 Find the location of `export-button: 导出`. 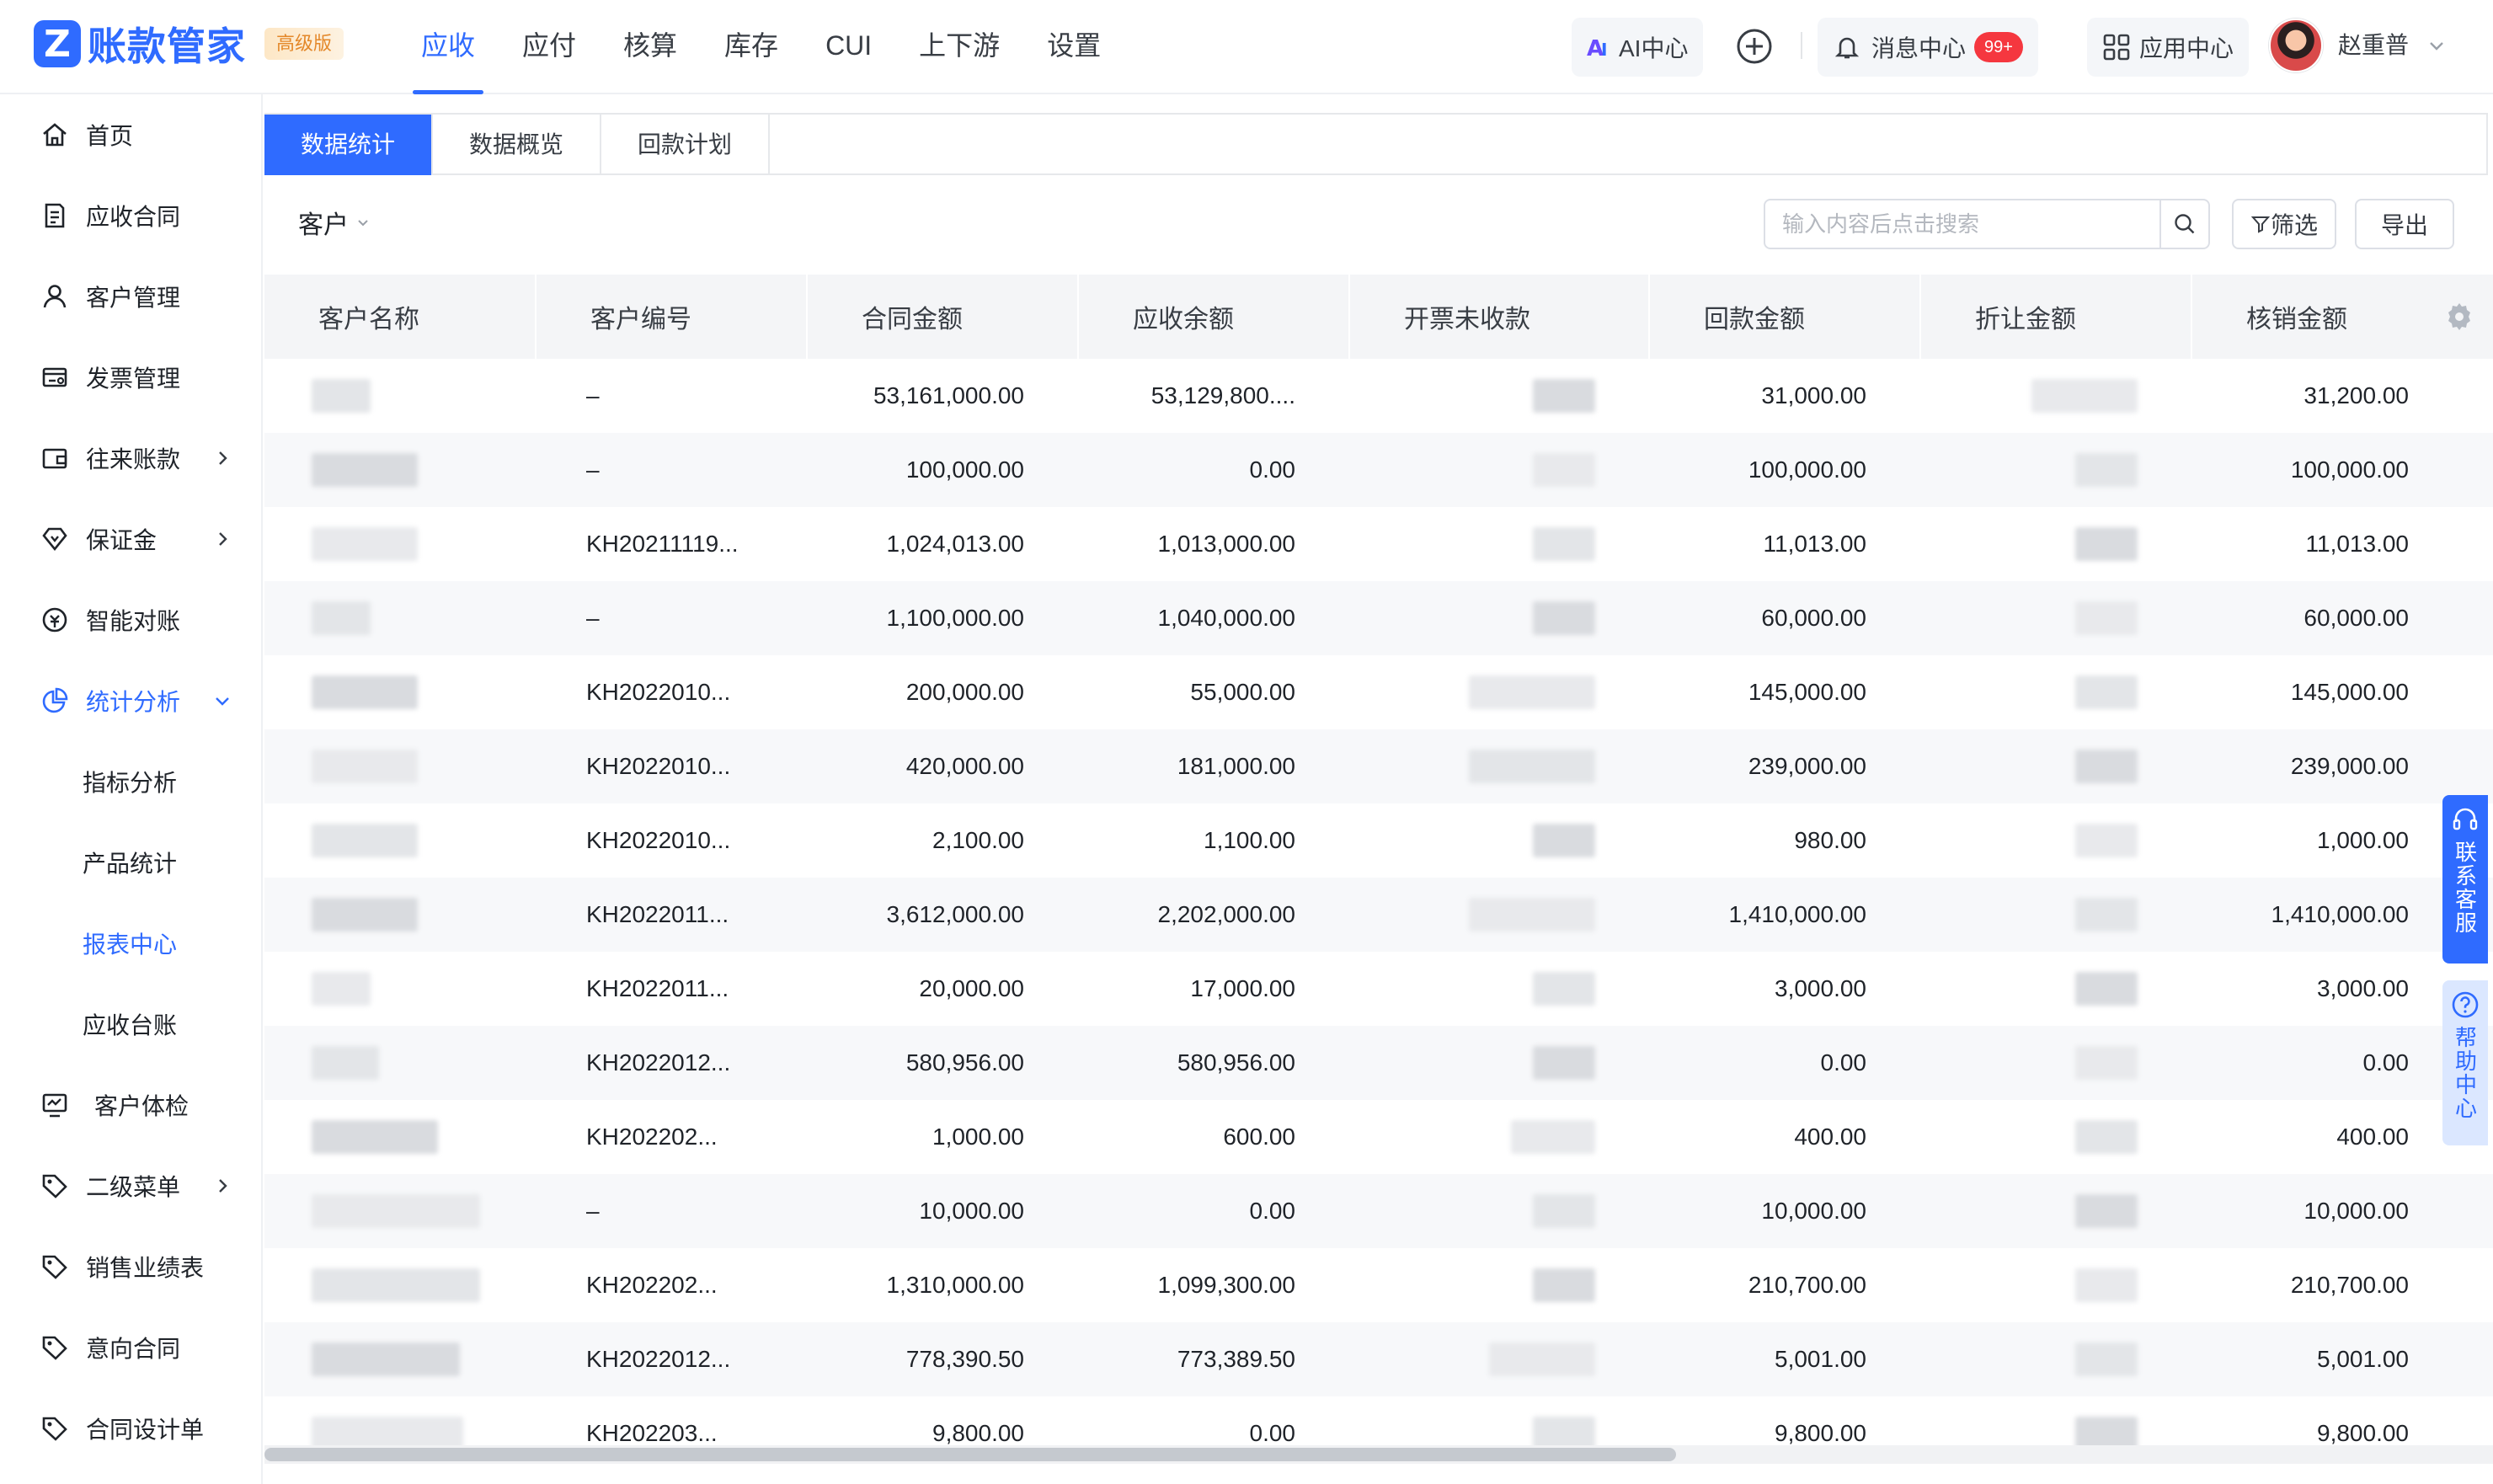

export-button: 导出 is located at coordinates (2404, 224).